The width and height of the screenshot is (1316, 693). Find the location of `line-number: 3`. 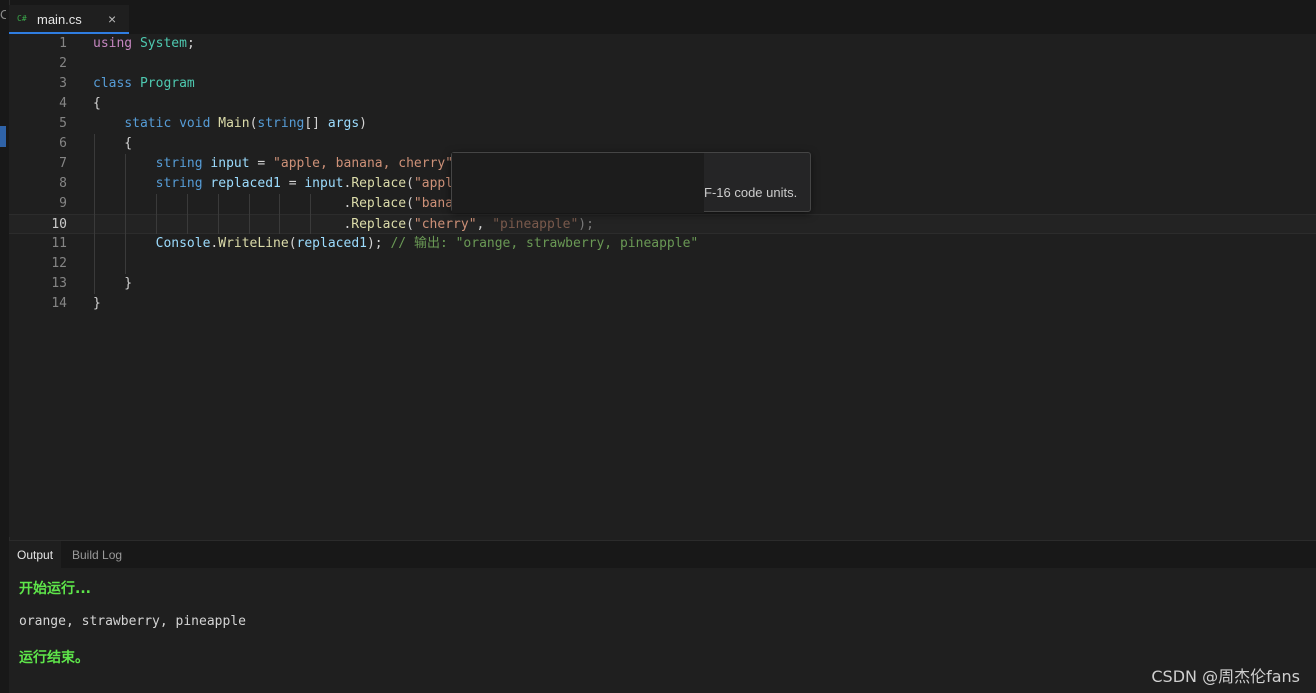

line-number: 3 is located at coordinates (63, 83).